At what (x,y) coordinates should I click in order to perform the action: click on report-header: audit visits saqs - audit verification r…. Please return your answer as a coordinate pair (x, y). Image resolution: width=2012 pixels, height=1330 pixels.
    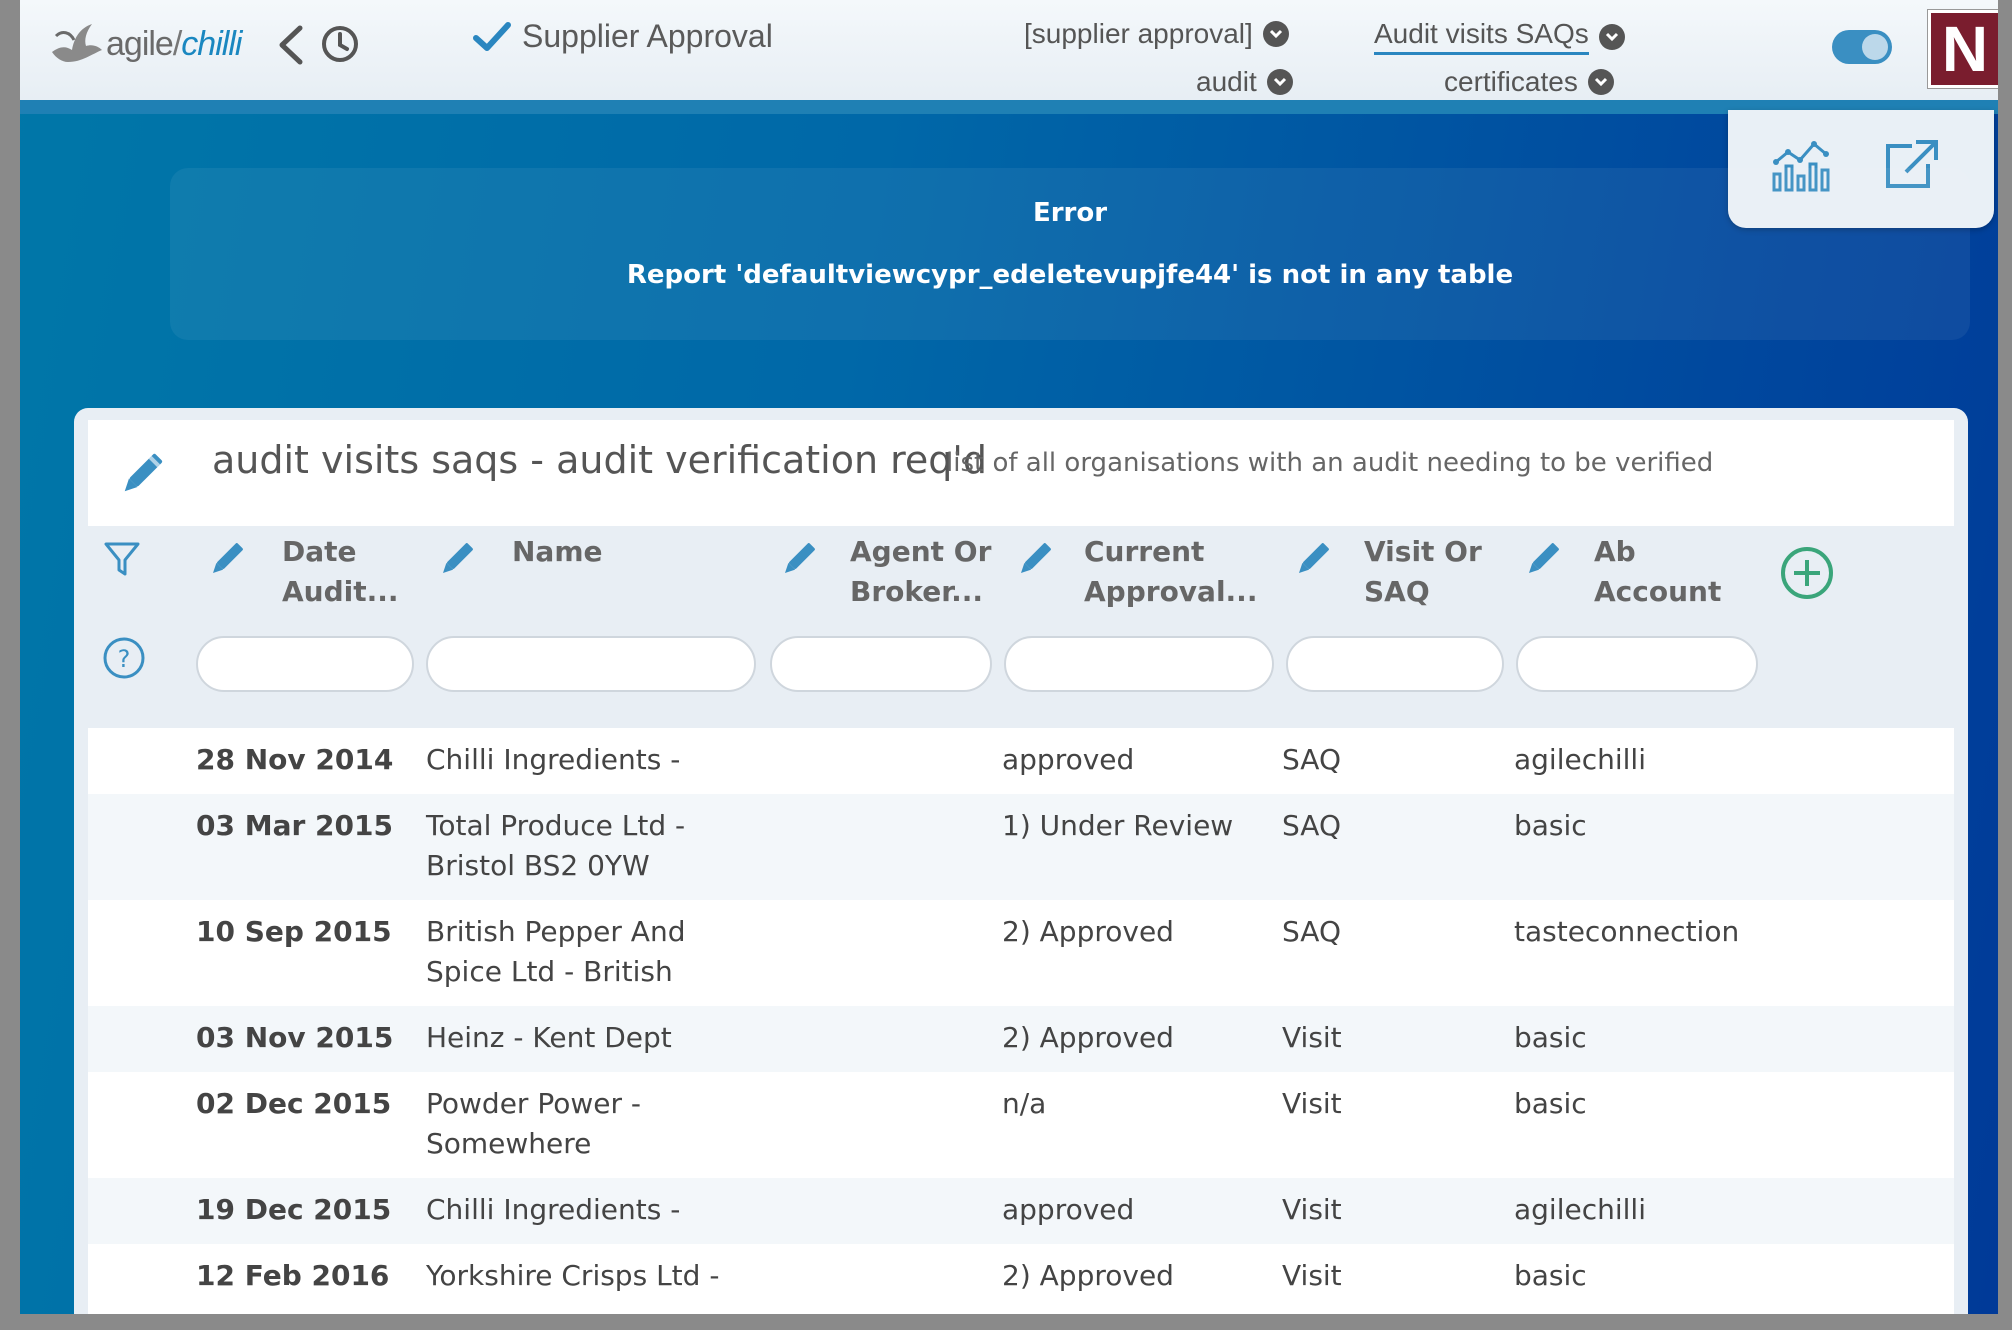
    Looking at the image, I should click on (1021, 473).